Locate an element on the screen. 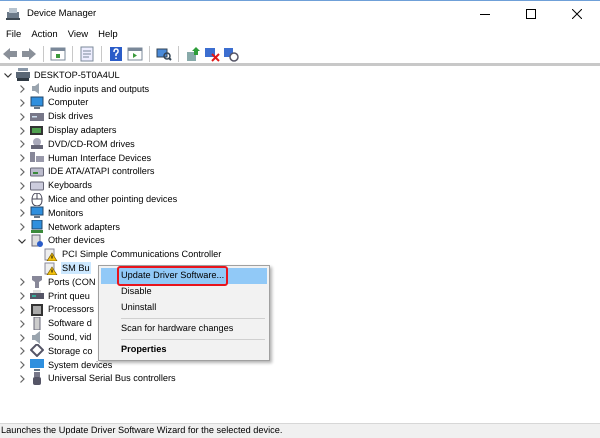  tree-item: IDE ATA/ATAPI controllers is located at coordinates (101, 171).